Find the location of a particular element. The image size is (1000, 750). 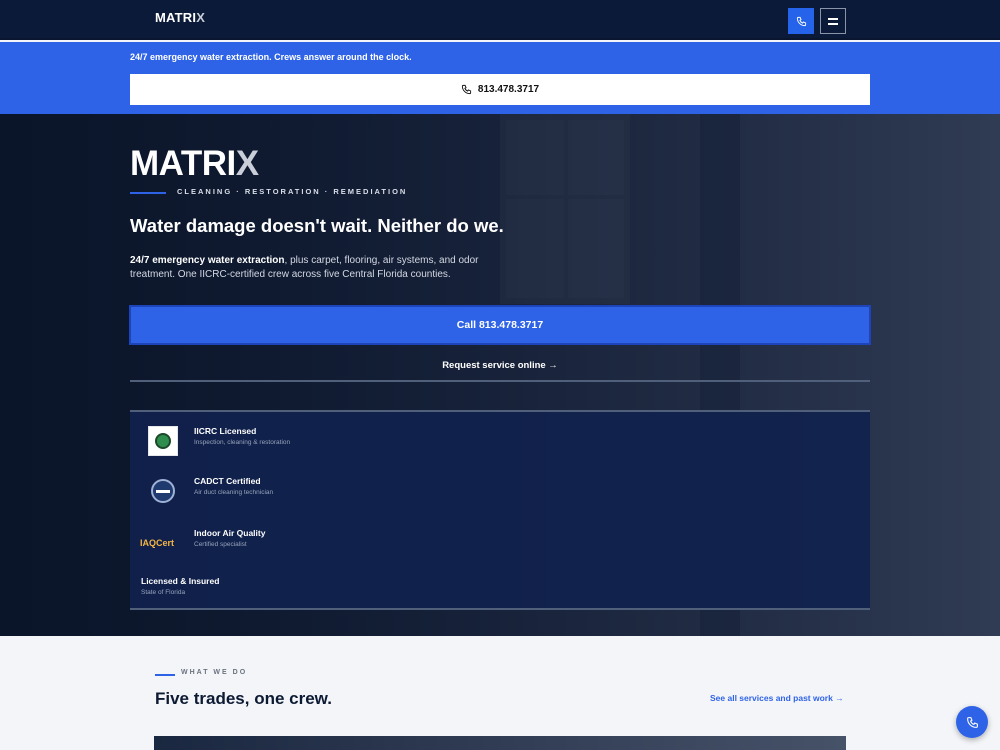

services-title: Five trades, one crew. is located at coordinates (243, 698).